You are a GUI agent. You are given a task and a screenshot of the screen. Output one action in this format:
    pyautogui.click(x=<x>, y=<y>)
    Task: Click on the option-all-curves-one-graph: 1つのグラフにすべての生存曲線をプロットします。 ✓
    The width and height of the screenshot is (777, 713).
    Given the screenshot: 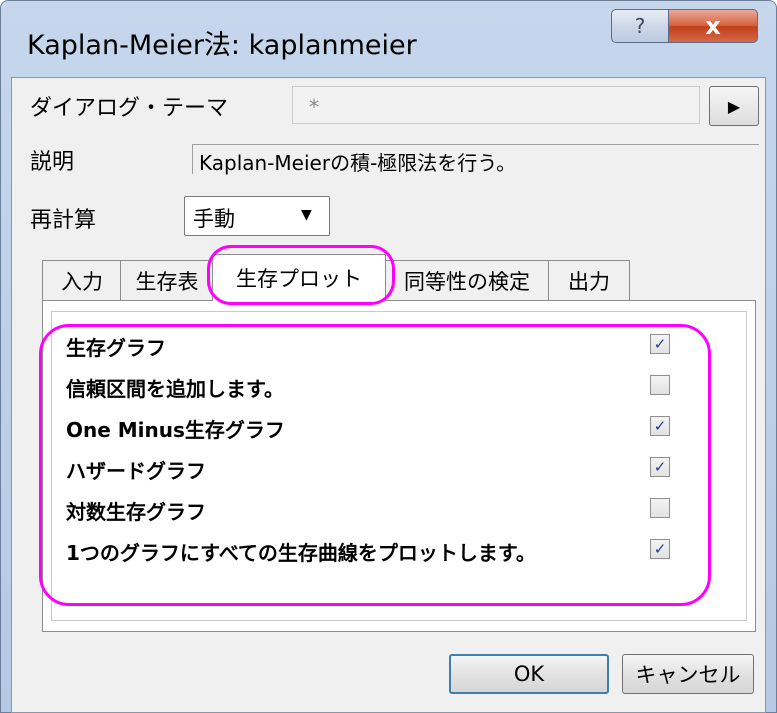 What is the action you would take?
    pyautogui.click(x=400, y=551)
    